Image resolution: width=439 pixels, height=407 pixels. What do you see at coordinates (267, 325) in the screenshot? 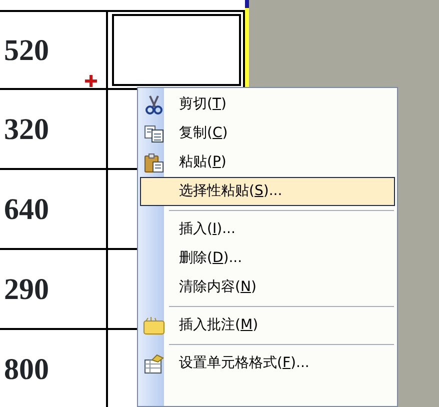
I see `menu-item: 插入批注(M)` at bounding box center [267, 325].